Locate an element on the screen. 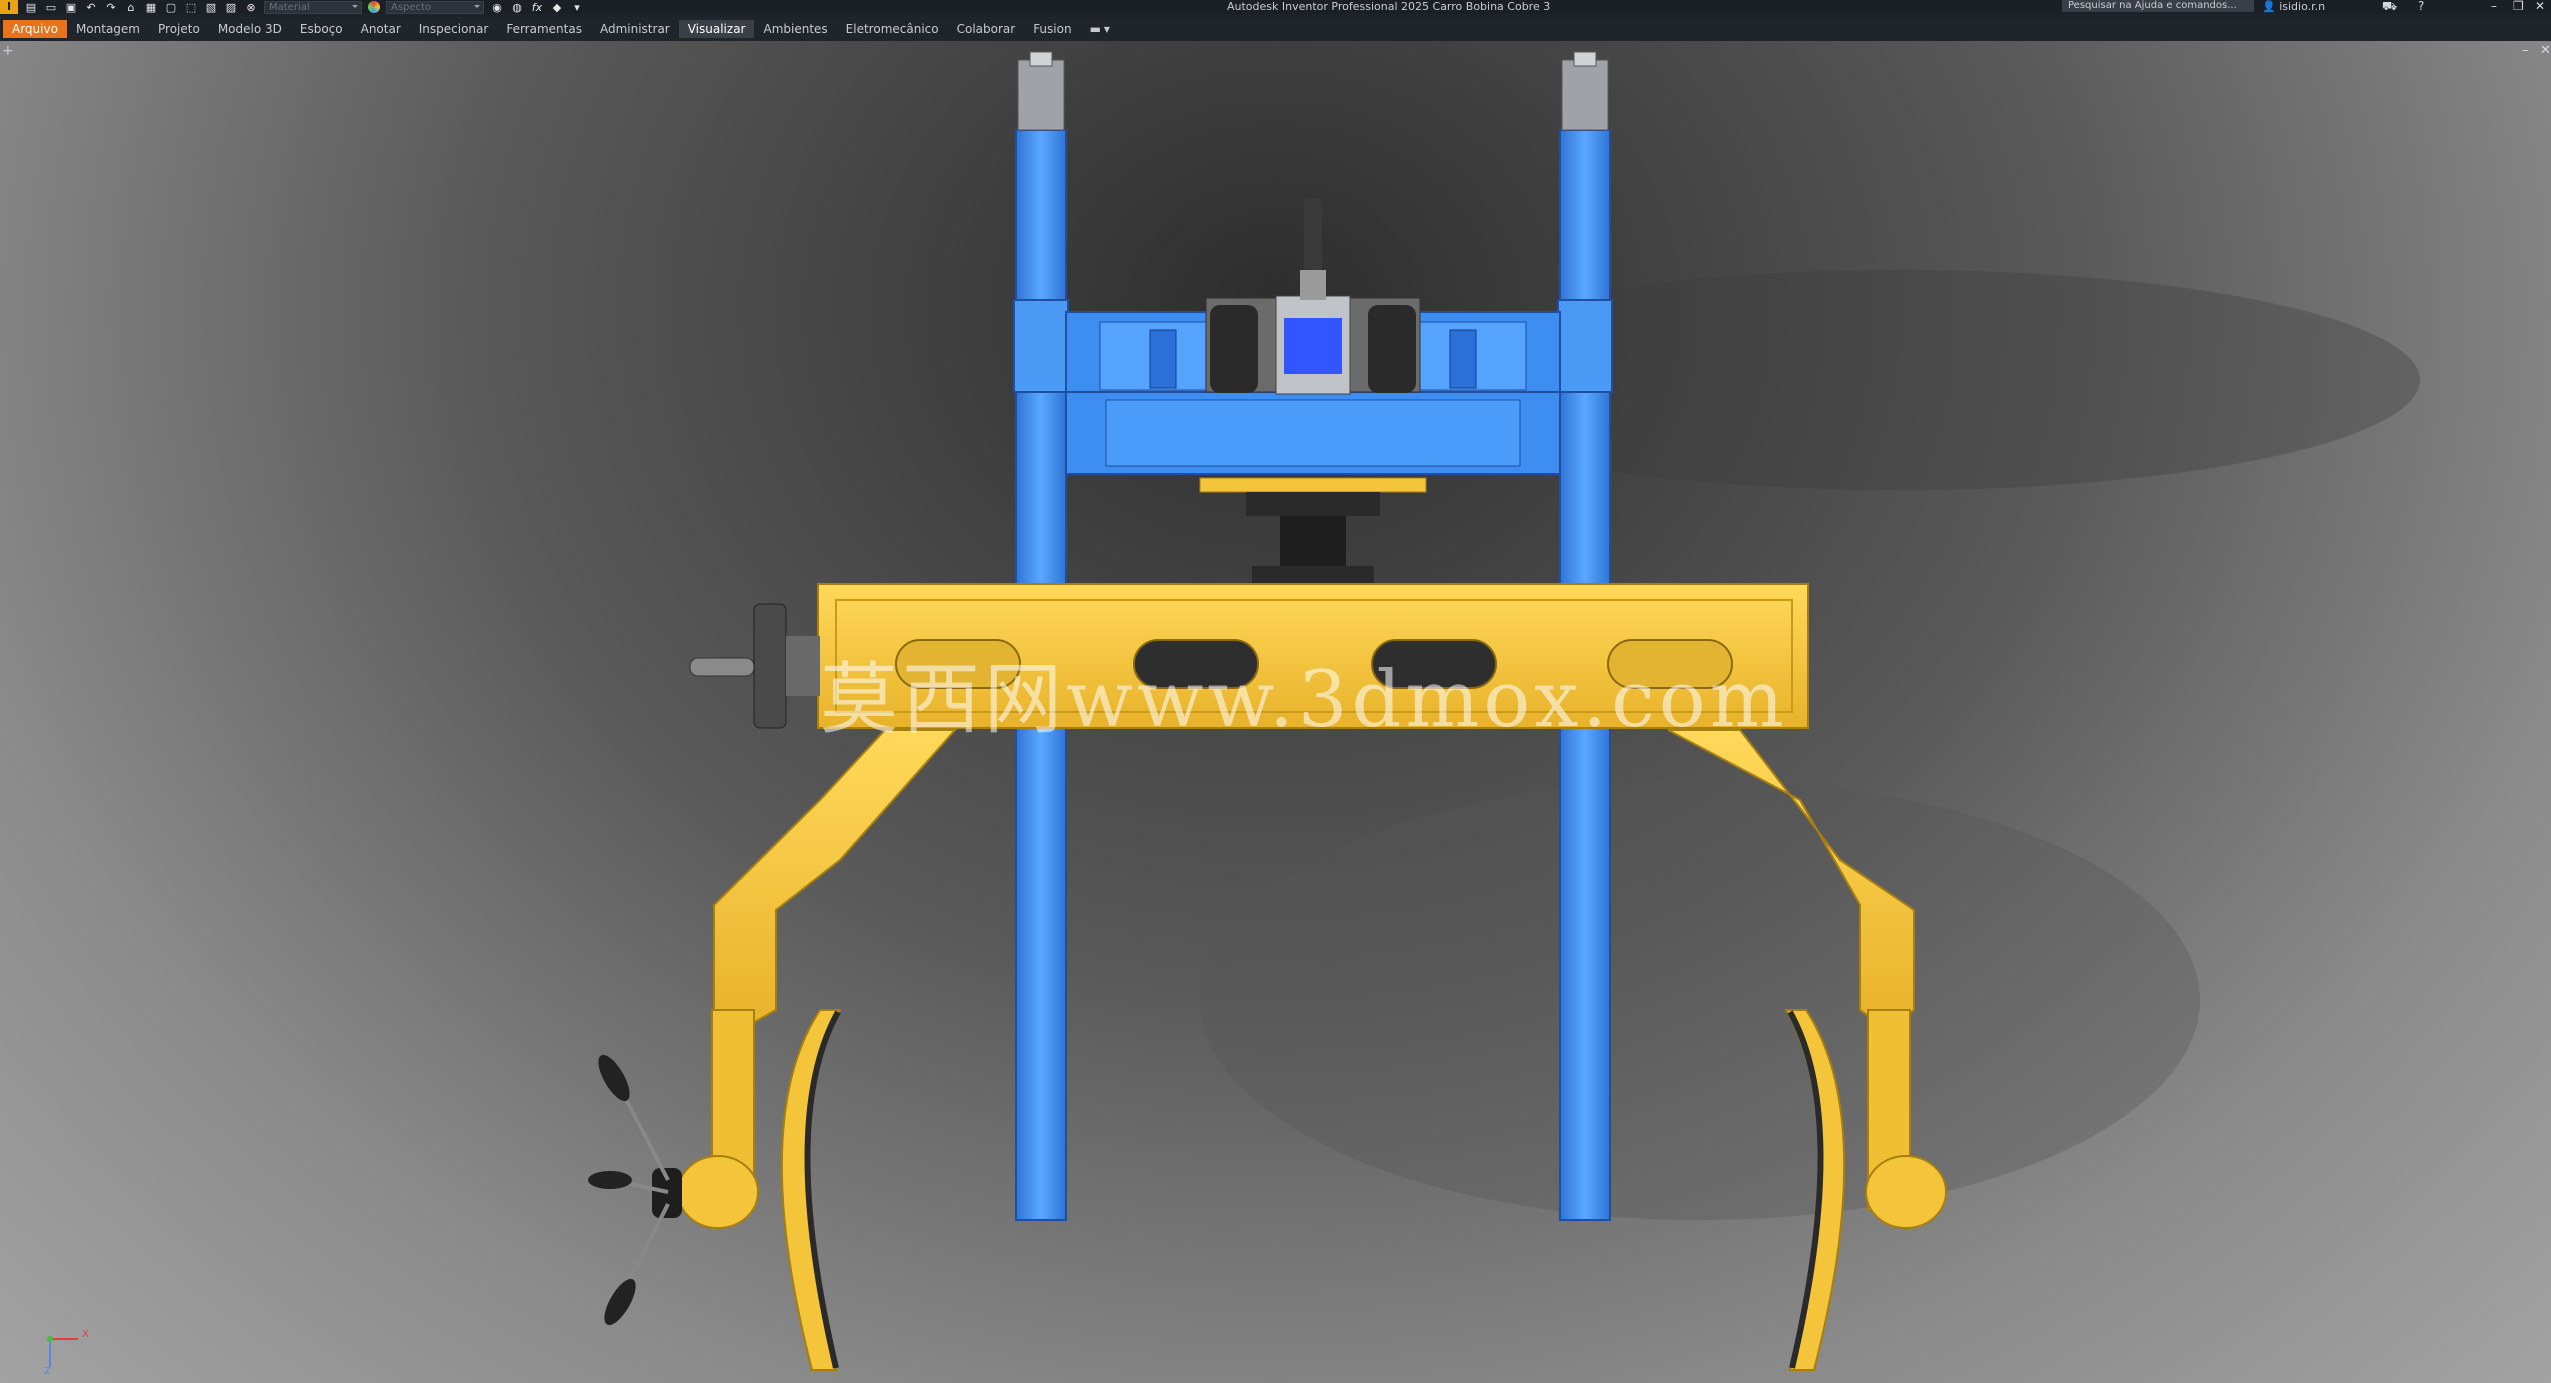 The width and height of the screenshot is (2551, 1383). adjust-icon: ◍ is located at coordinates (517, 7).